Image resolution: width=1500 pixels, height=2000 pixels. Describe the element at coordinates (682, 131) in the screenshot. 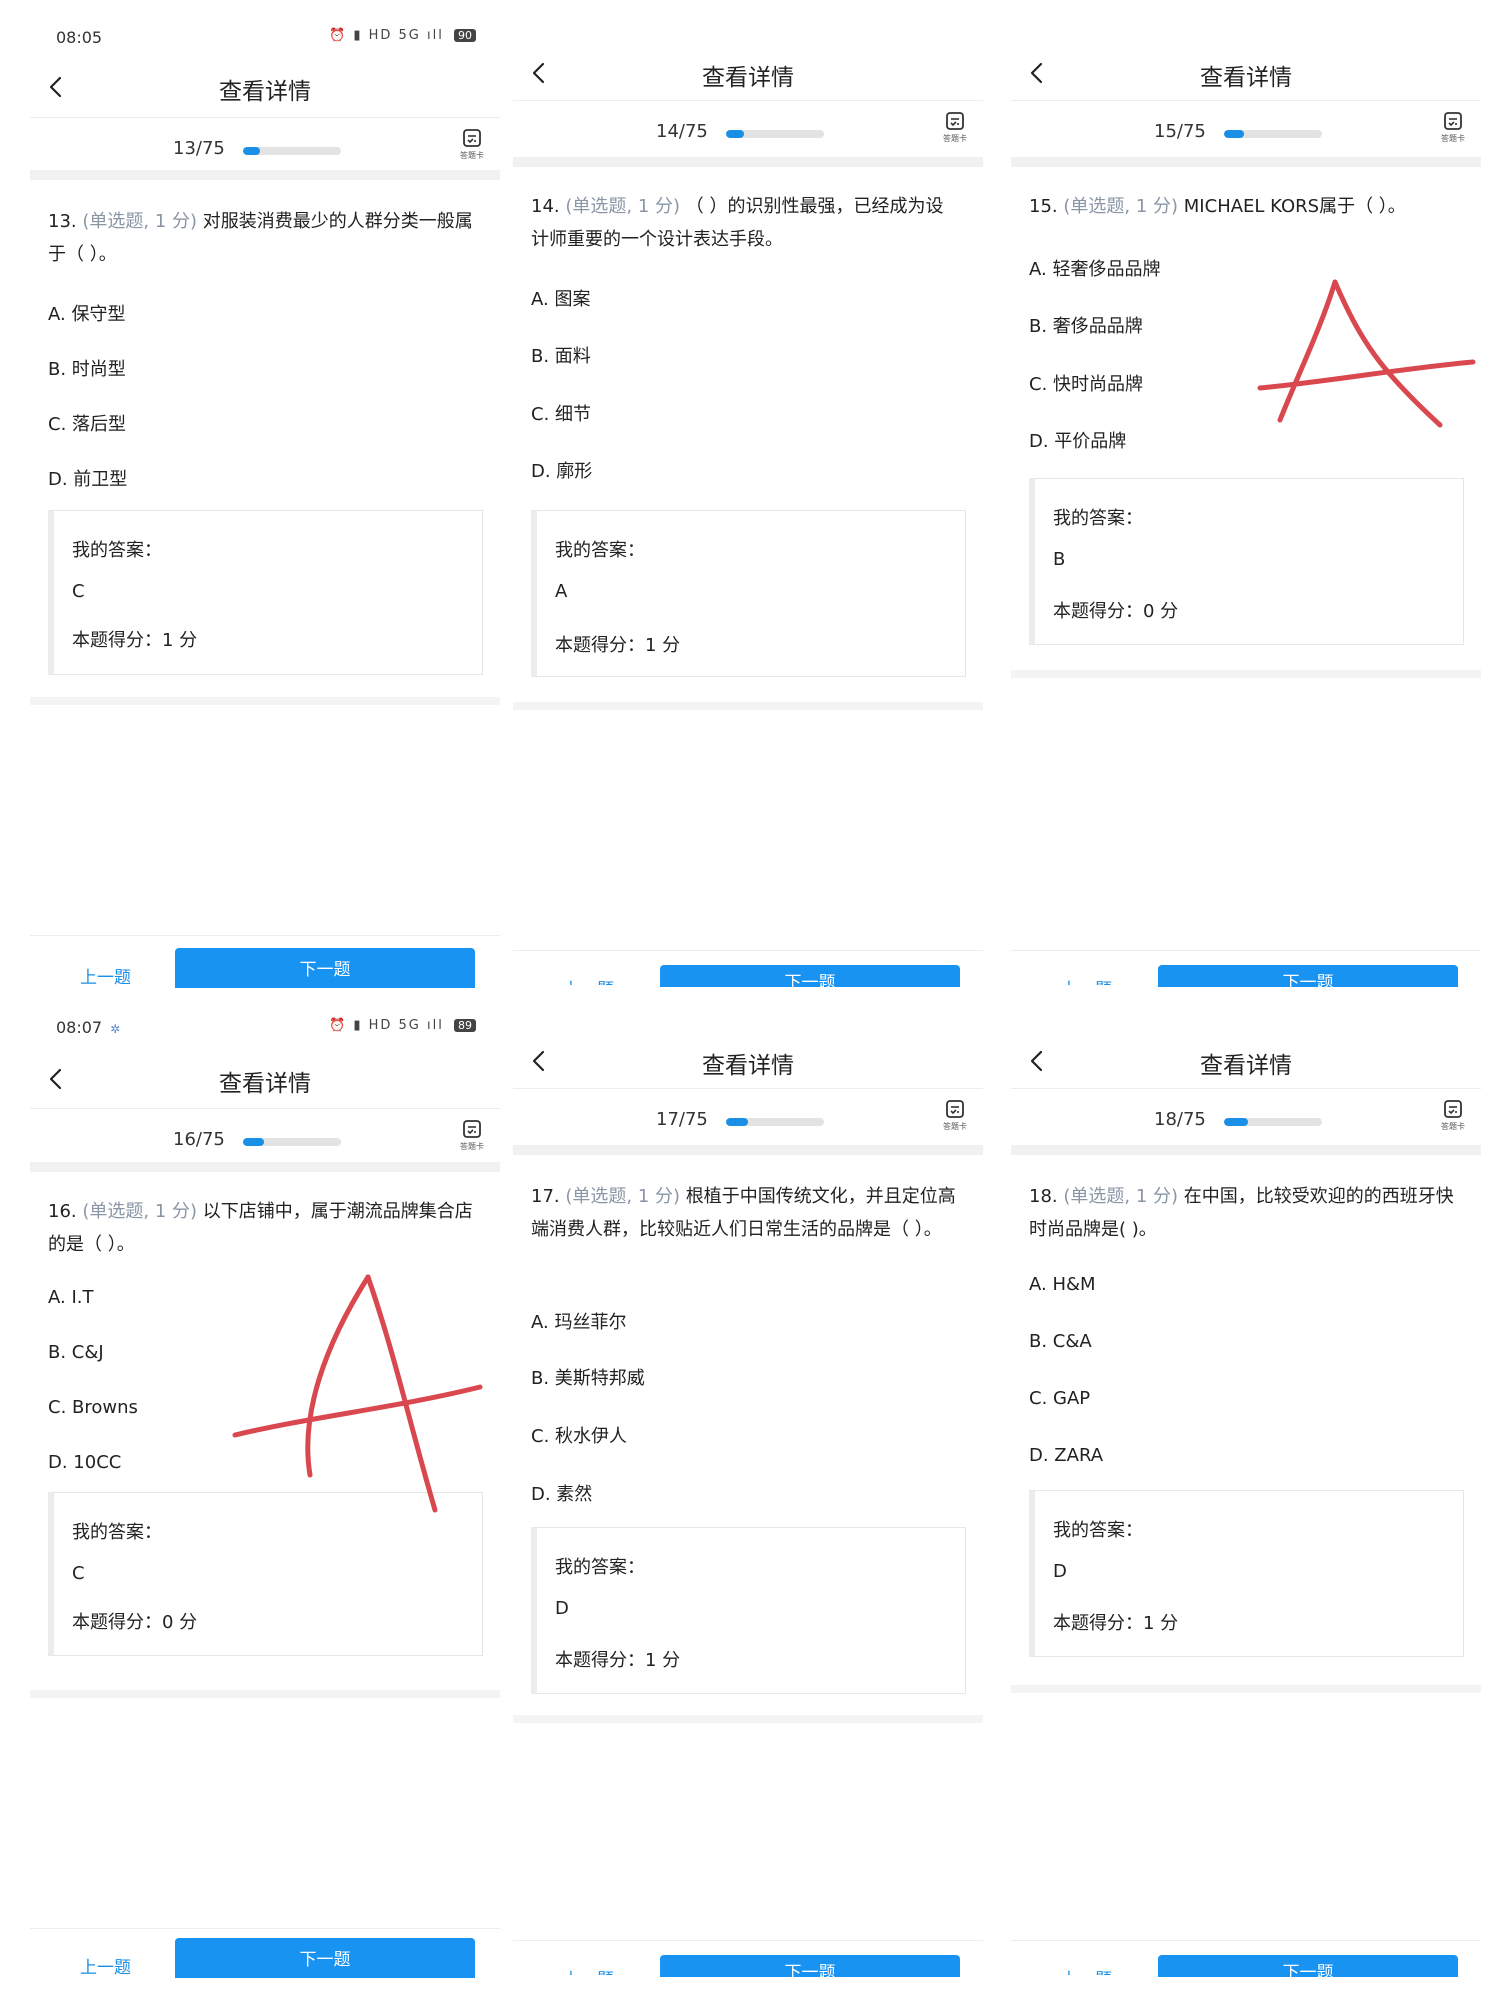

I see `progress-counter: 14/75` at that location.